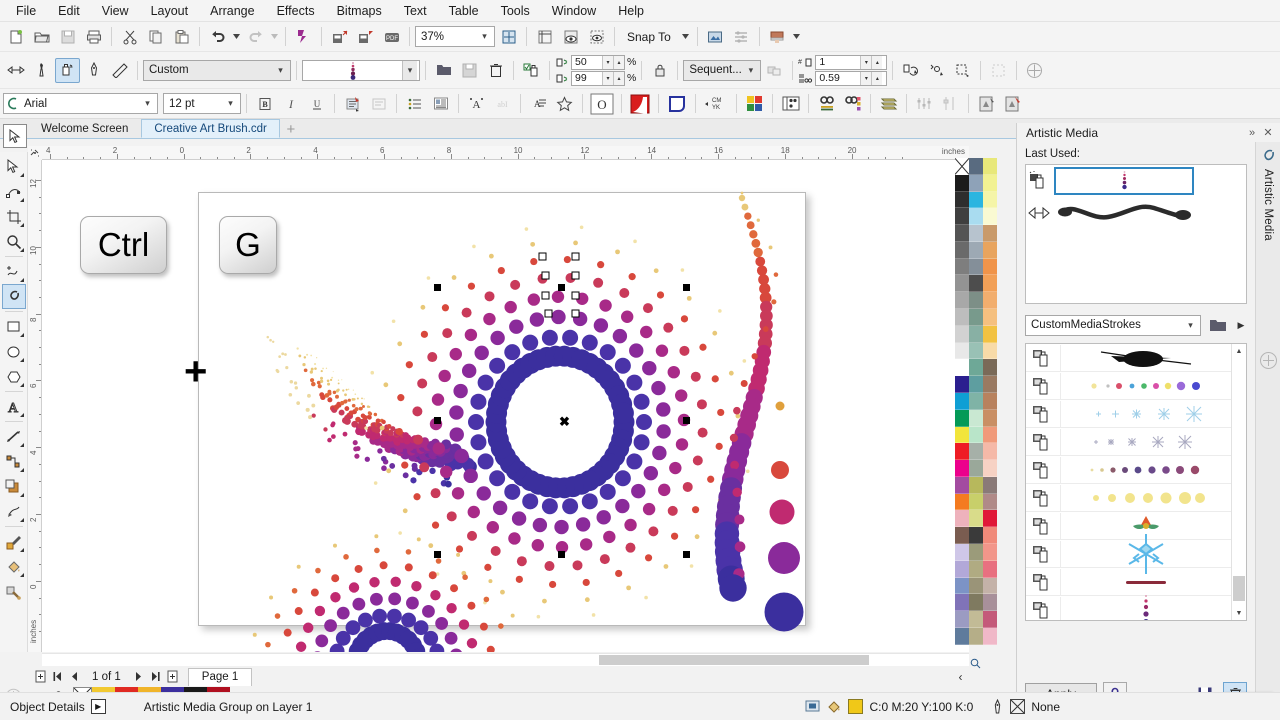  What do you see at coordinates (391, 36) in the screenshot?
I see `publish-pdf-icon: PDF` at bounding box center [391, 36].